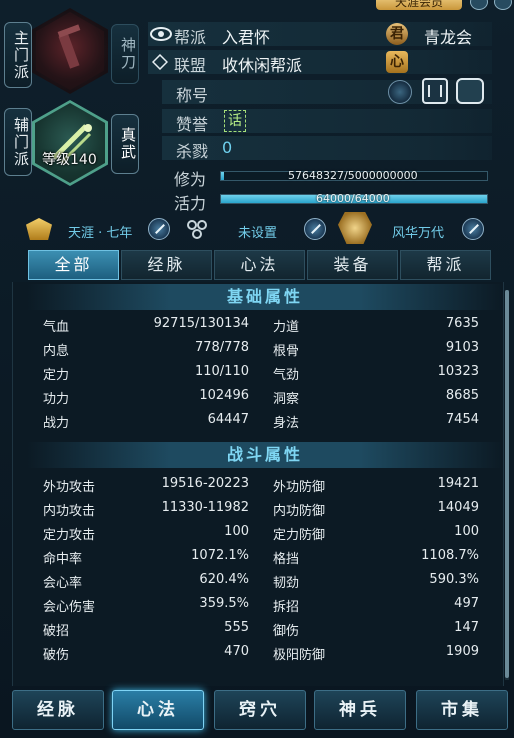 Image resolution: width=514 pixels, height=738 pixels. What do you see at coordinates (259, 372) in the screenshot?
I see `stat-row: 定力 110/110 气劲 10323` at bounding box center [259, 372].